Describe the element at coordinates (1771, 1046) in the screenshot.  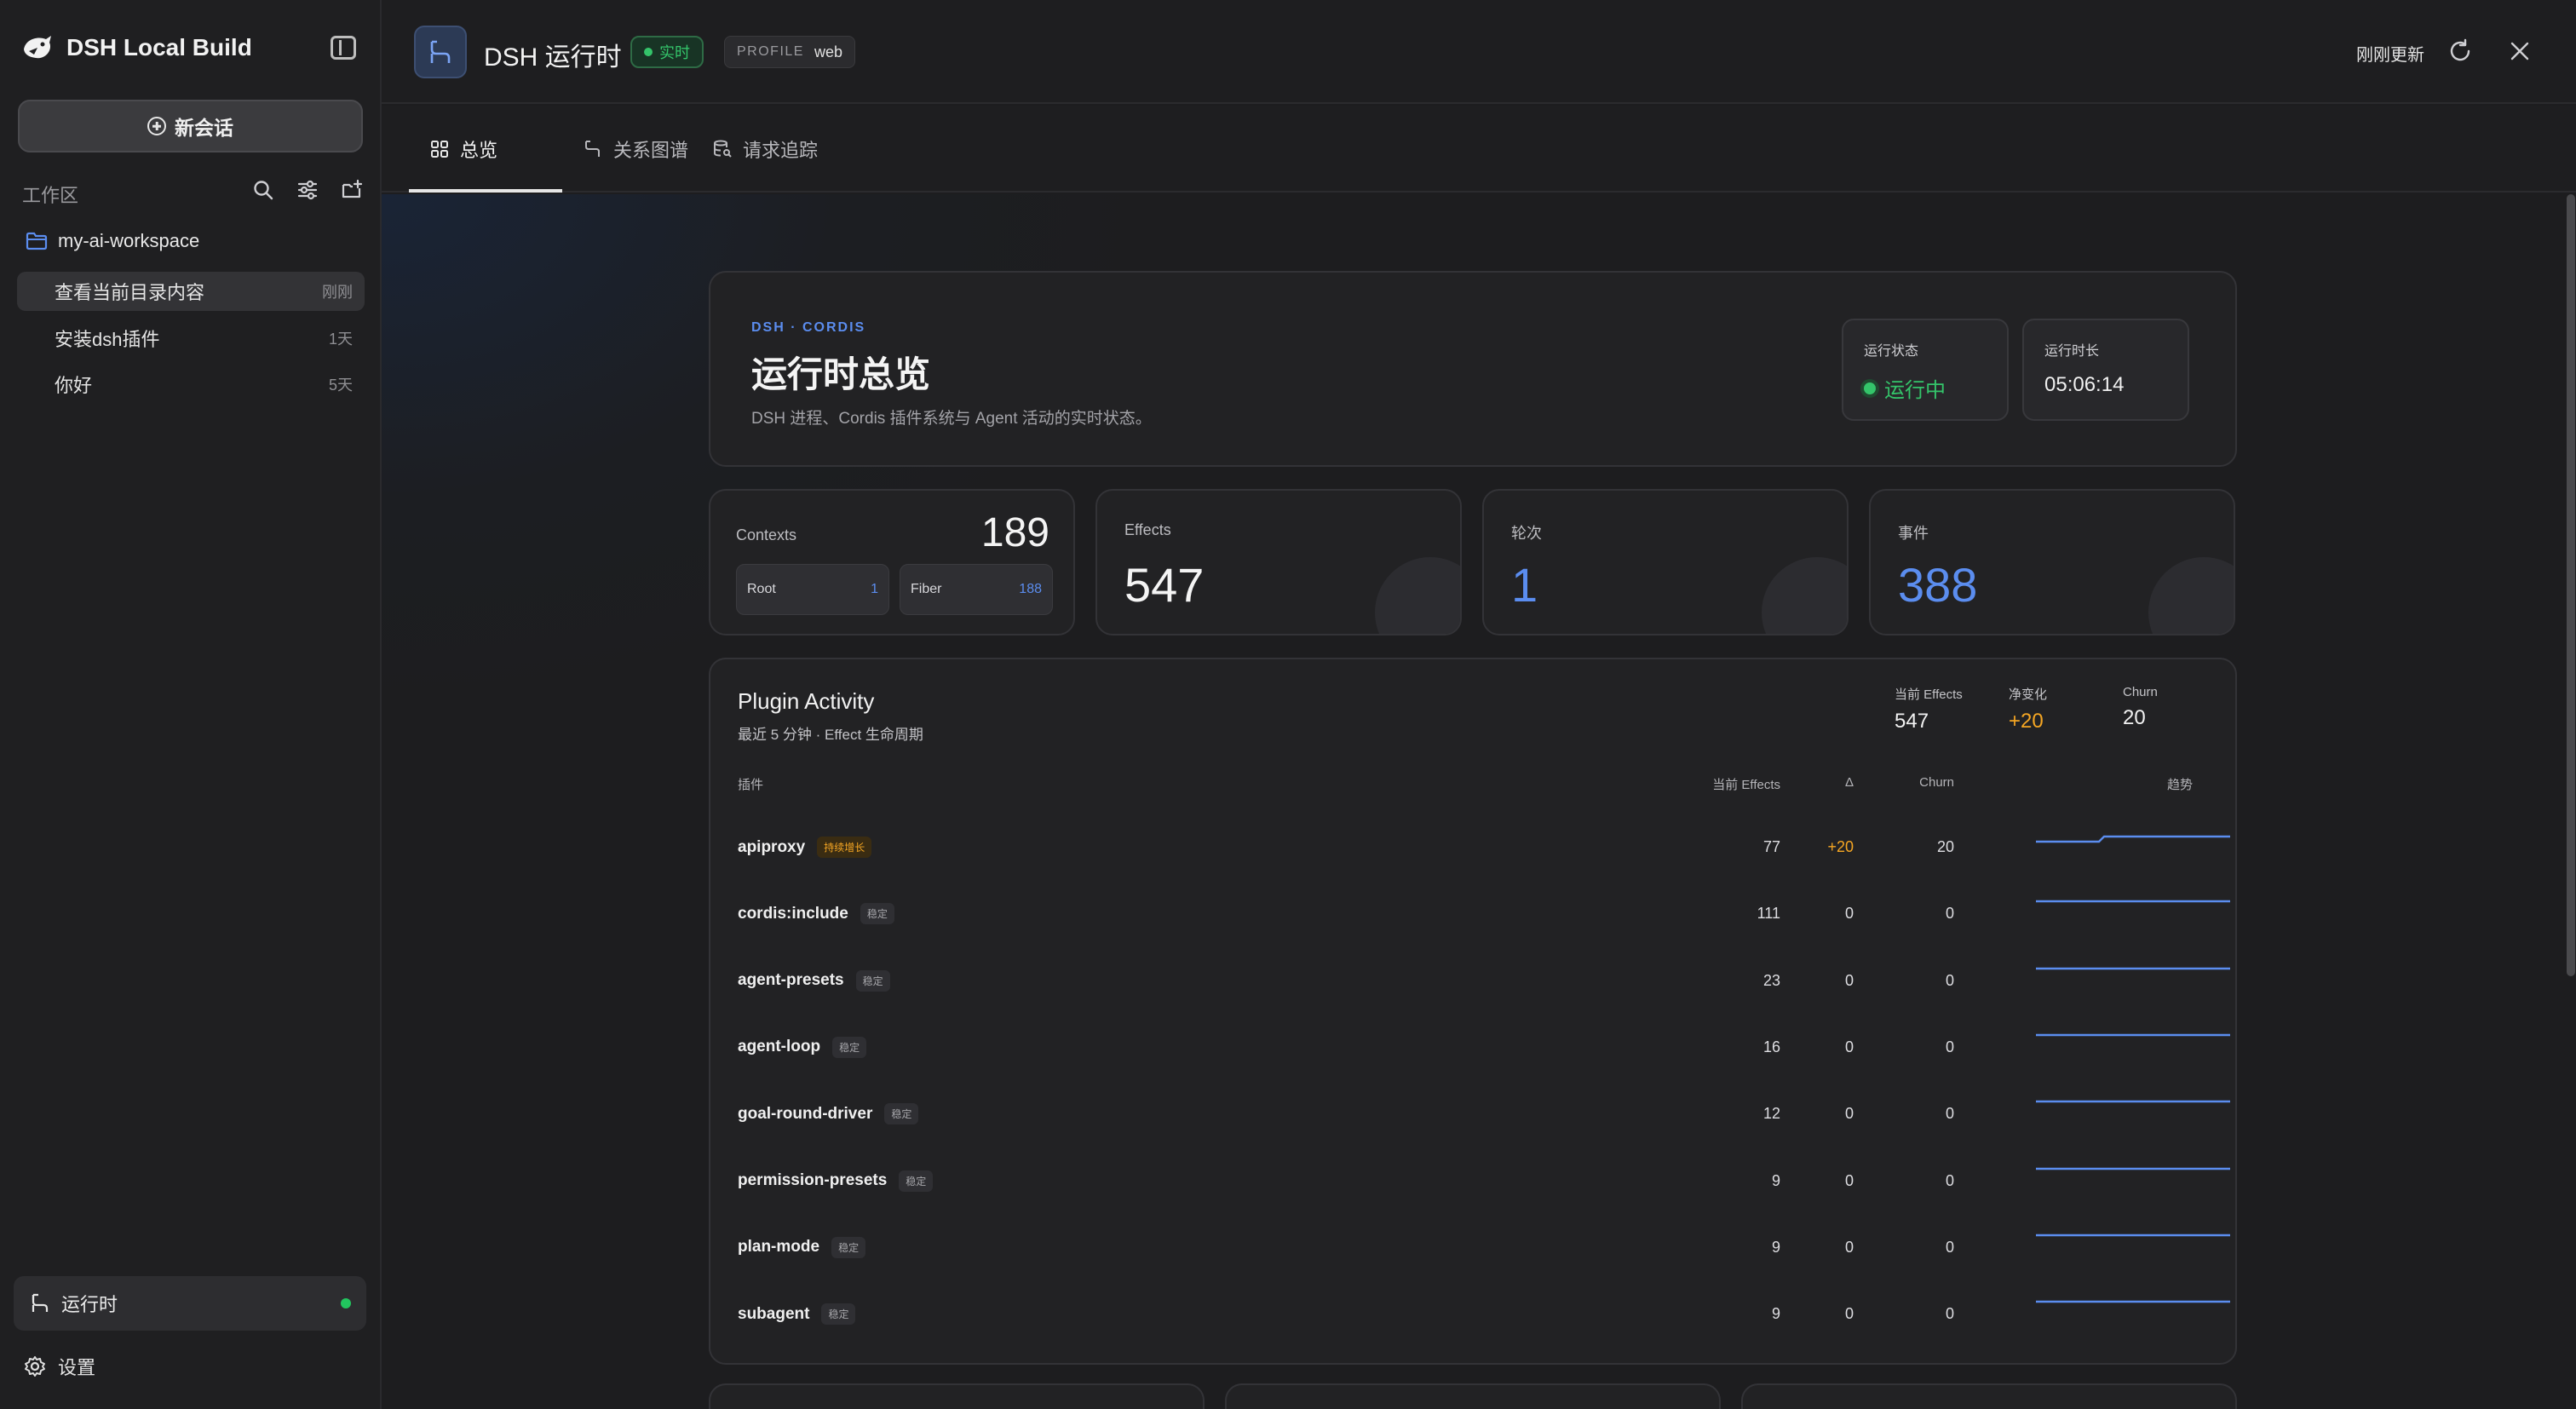
I see `plugin-effects: 16` at that location.